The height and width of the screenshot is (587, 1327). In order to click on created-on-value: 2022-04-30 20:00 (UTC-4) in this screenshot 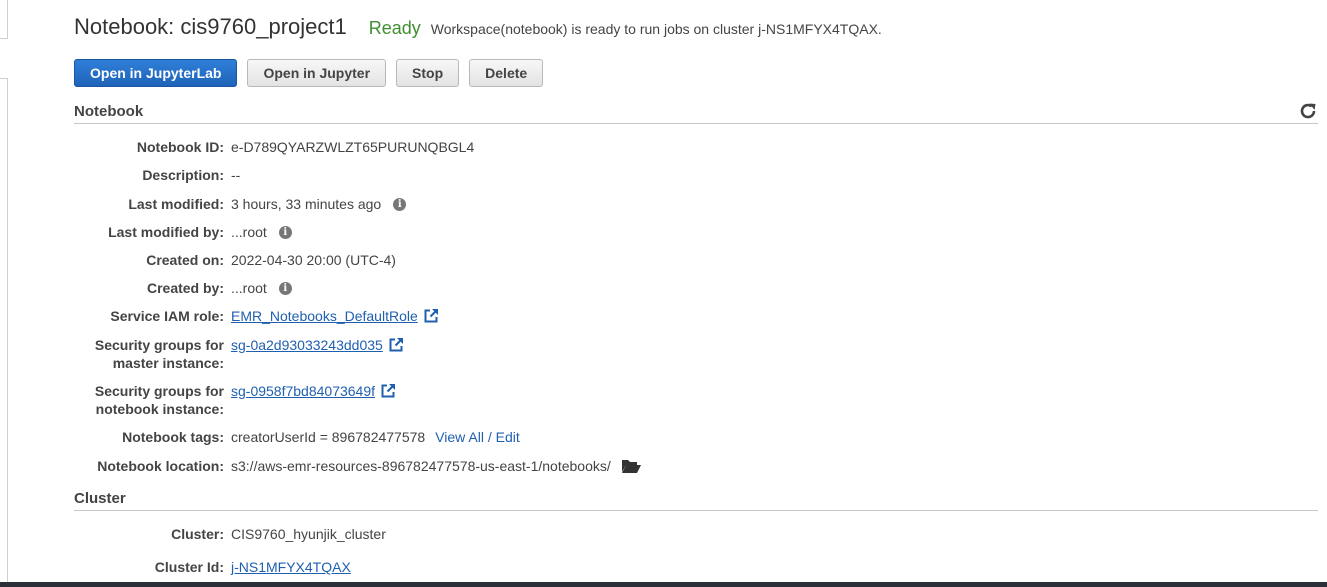, I will do `click(313, 260)`.